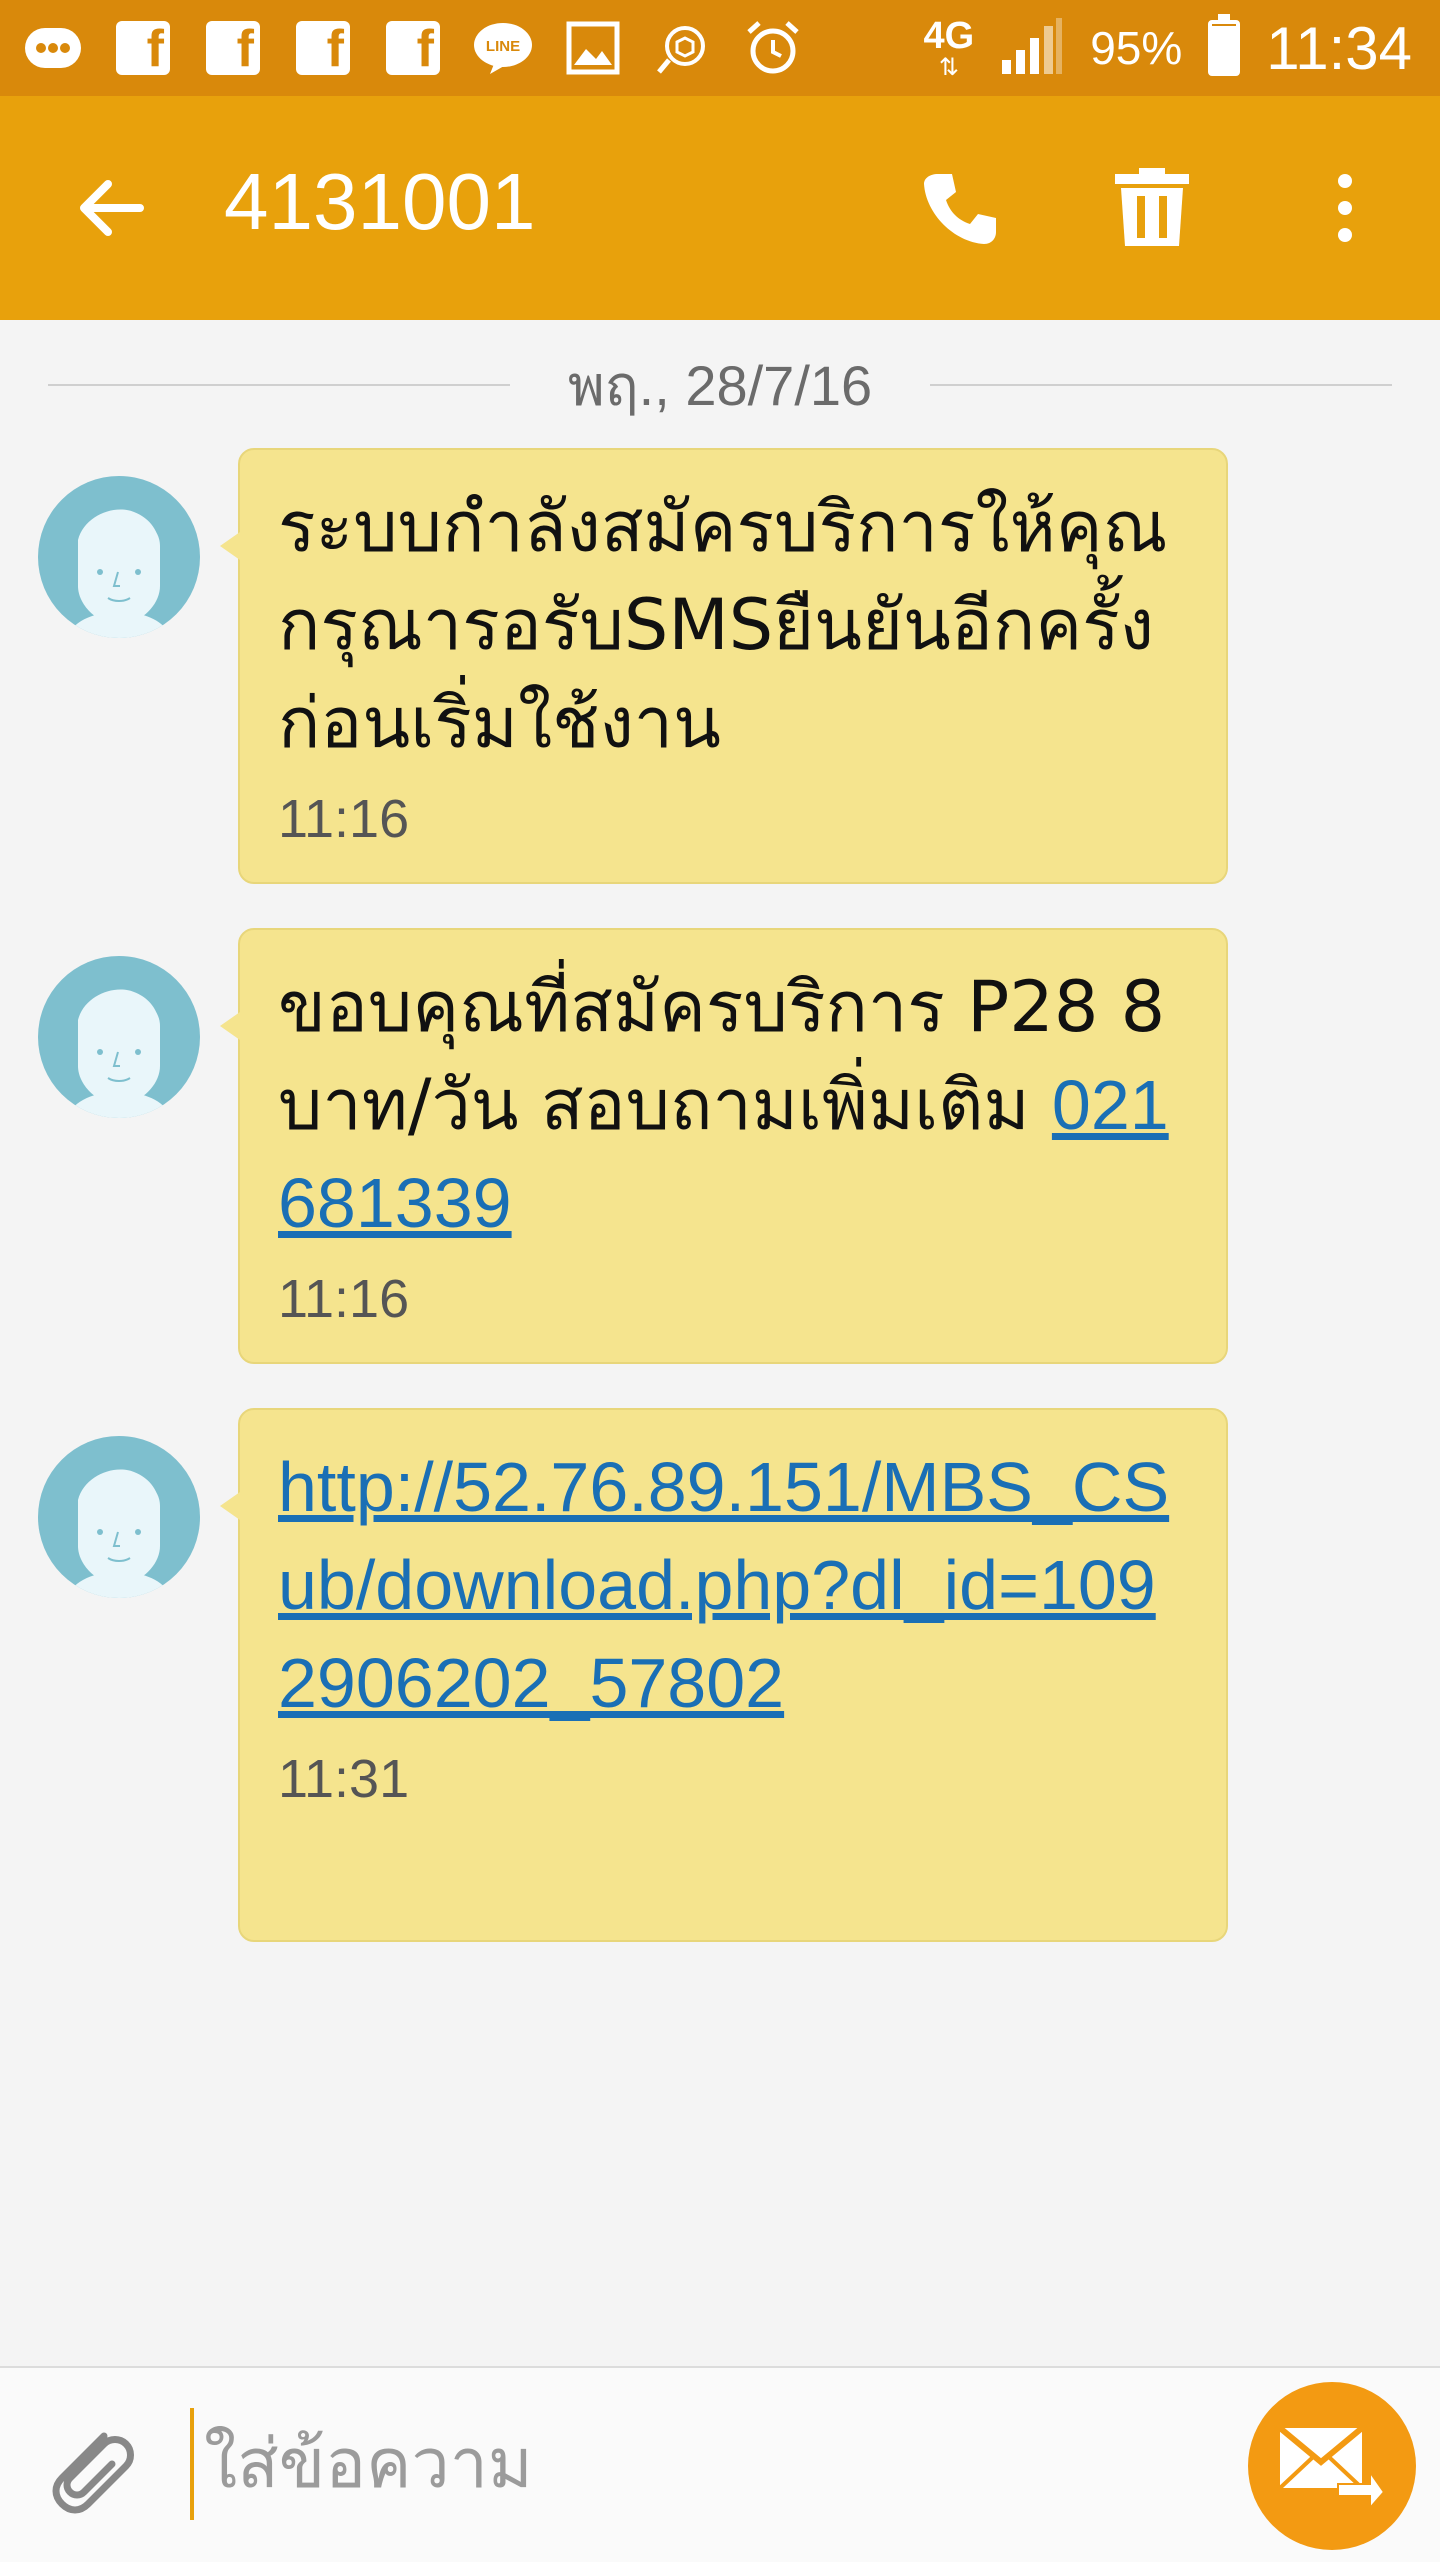 The image size is (1440, 2562). I want to click on status-bar: f f f f LINE 4G ⇅ 95% 11:34, so click(720, 48).